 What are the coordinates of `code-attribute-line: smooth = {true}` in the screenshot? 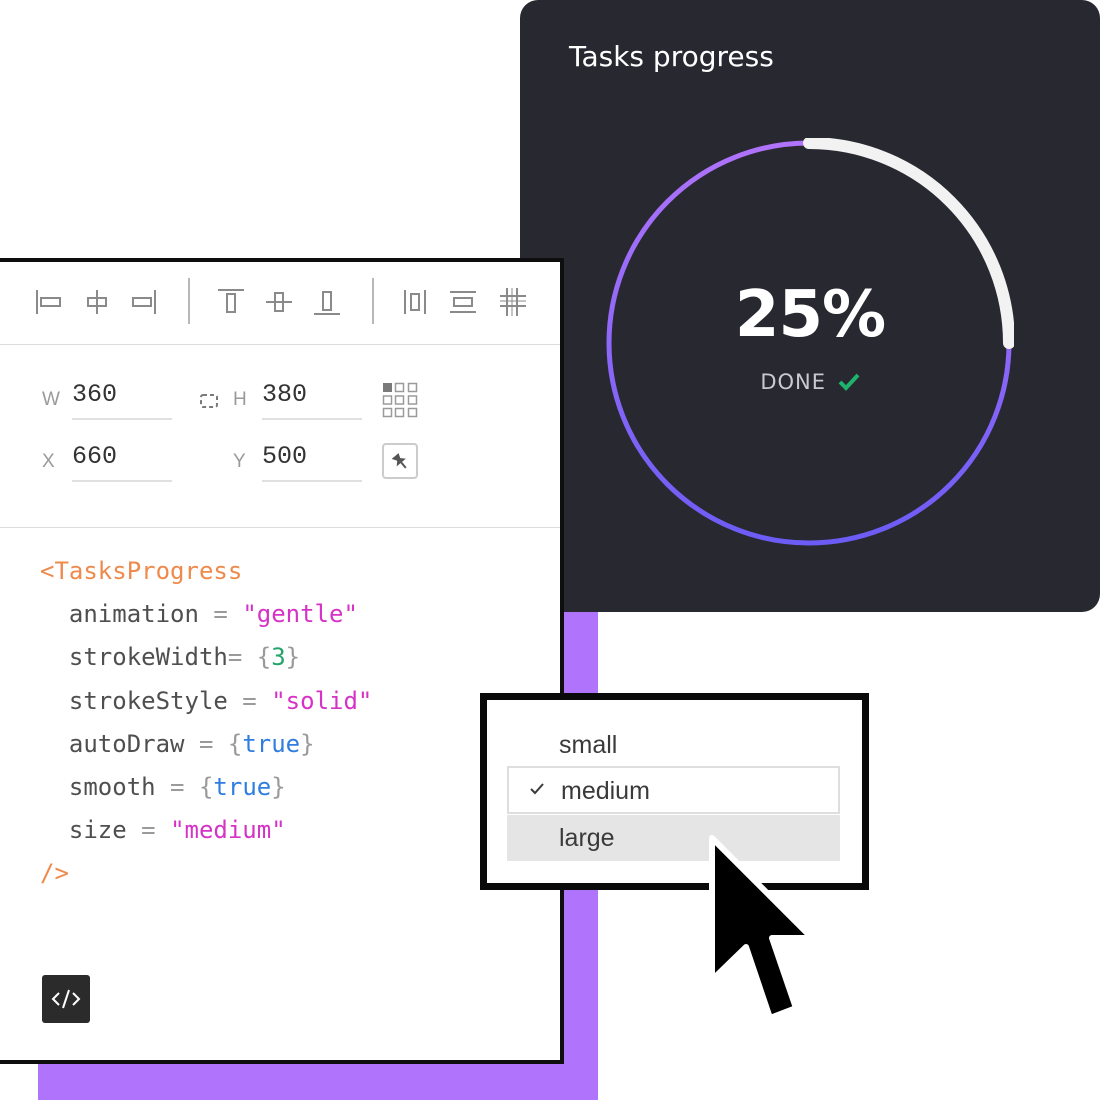 It's located at (163, 787).